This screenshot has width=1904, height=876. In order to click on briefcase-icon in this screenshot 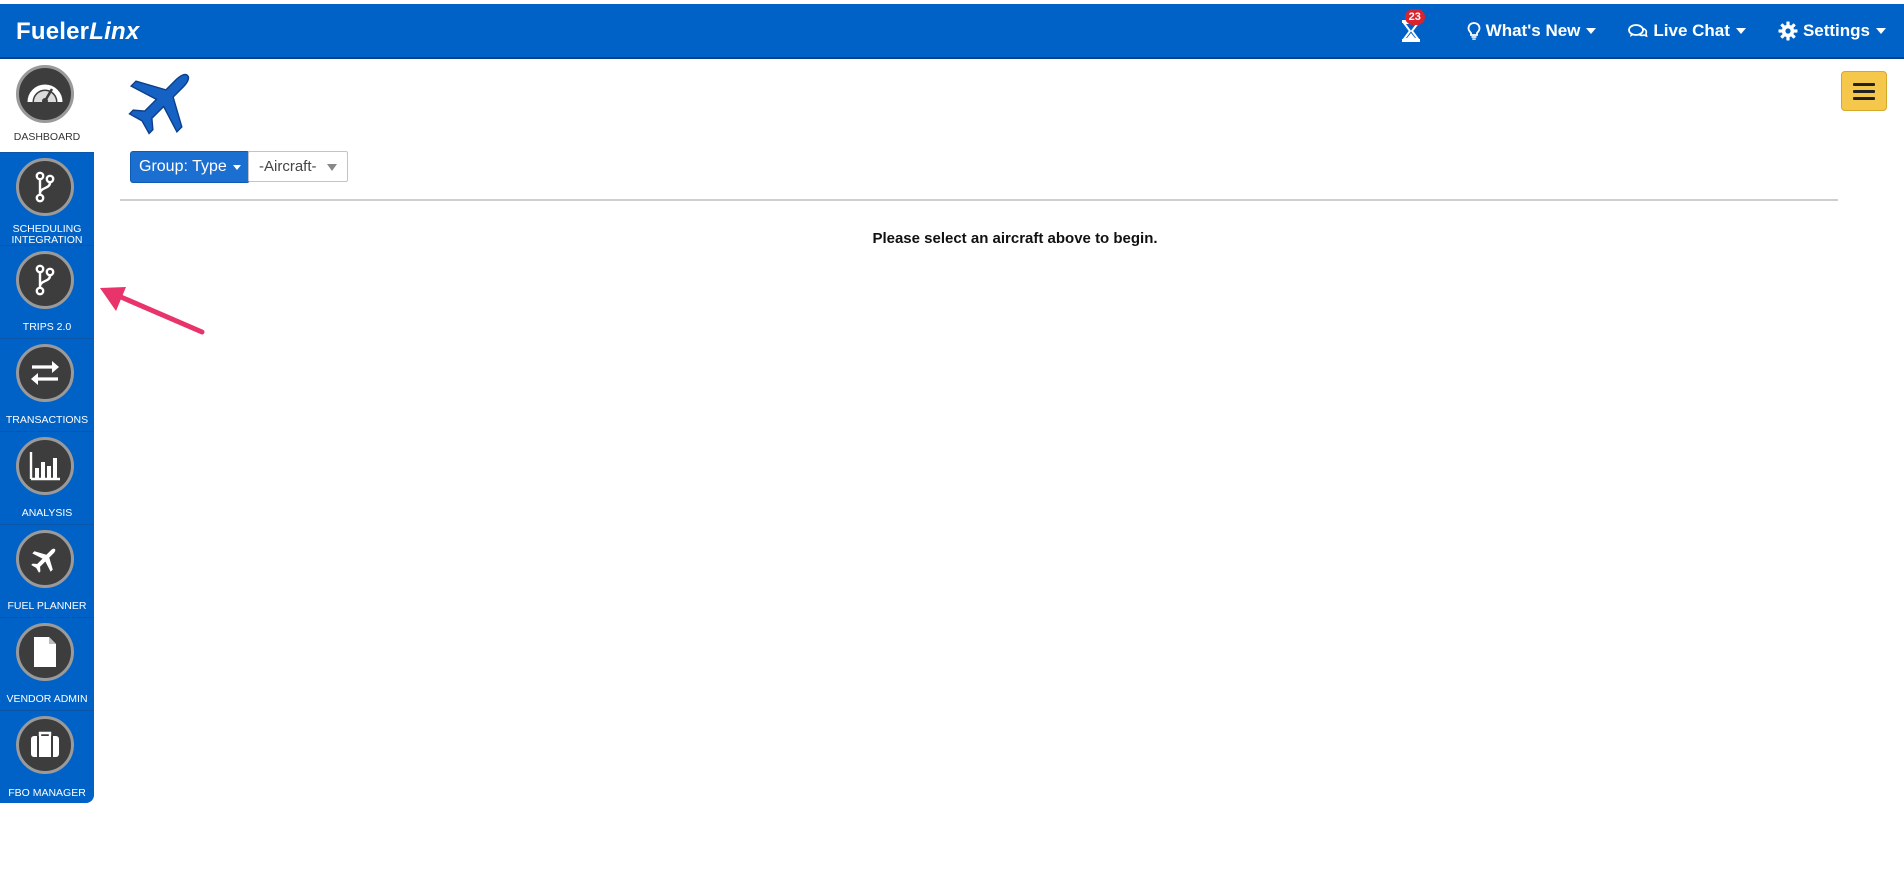, I will do `click(45, 744)`.